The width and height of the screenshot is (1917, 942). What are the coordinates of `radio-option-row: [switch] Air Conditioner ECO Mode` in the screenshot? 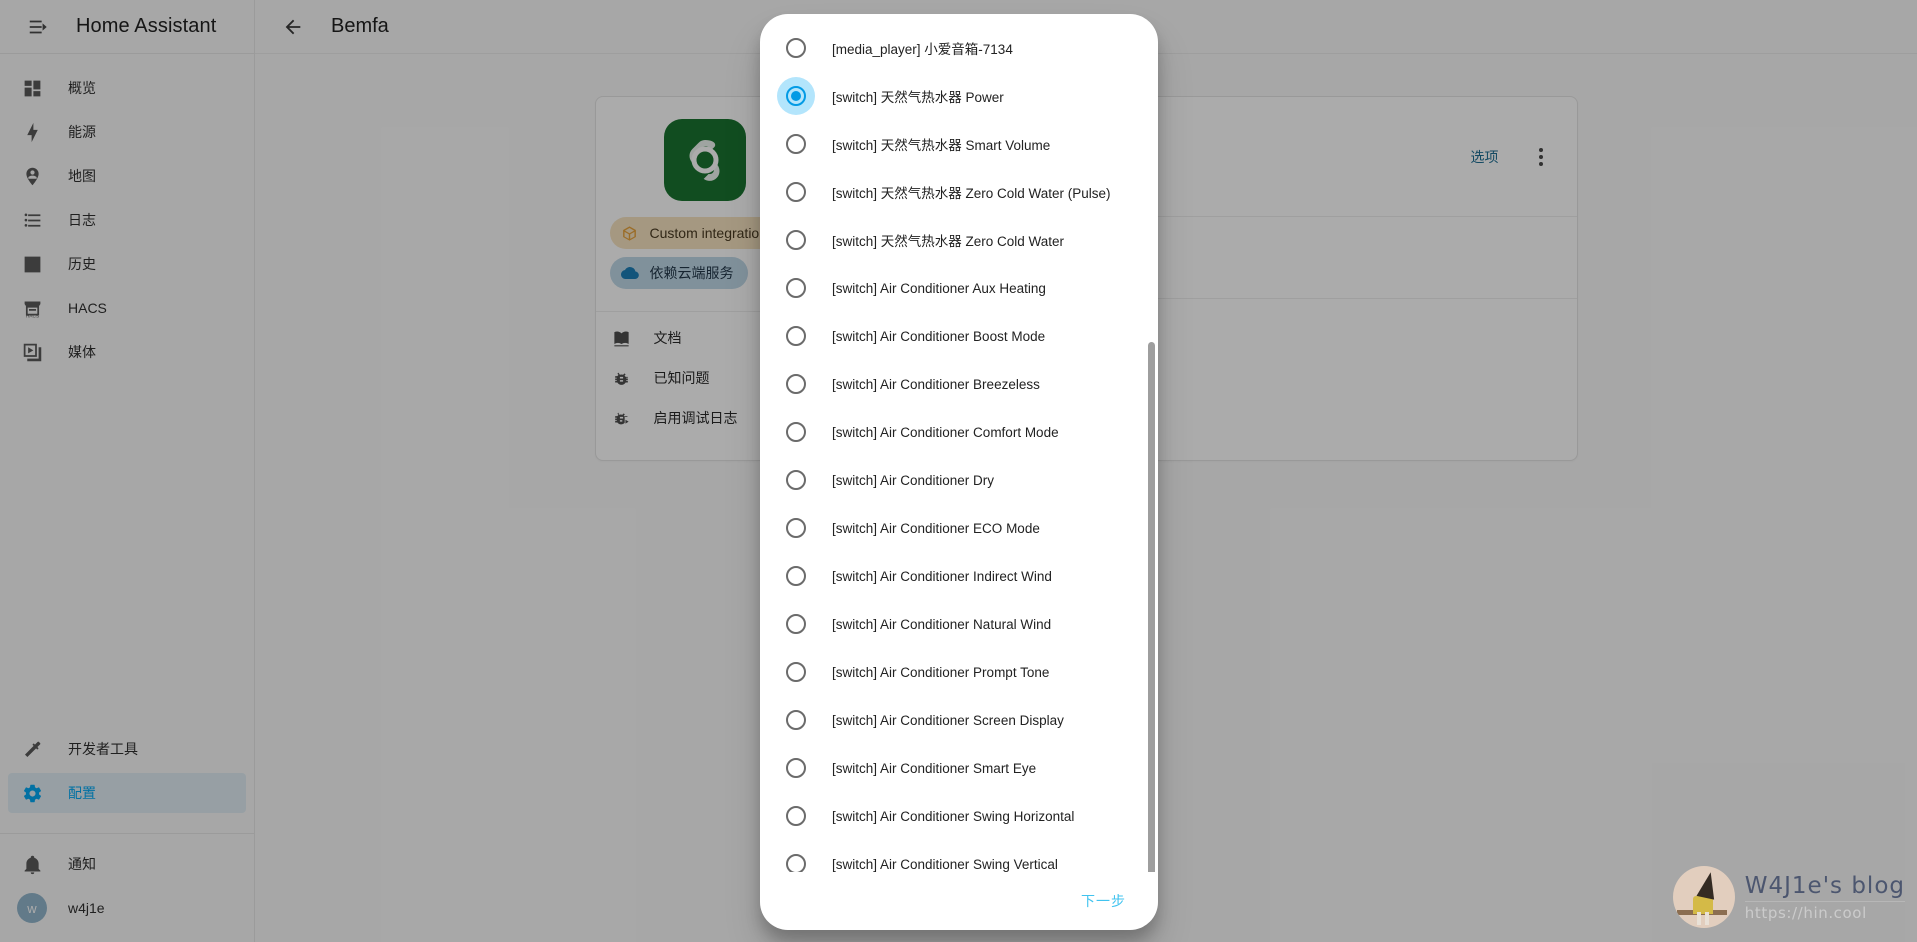 It's located at (959, 528).